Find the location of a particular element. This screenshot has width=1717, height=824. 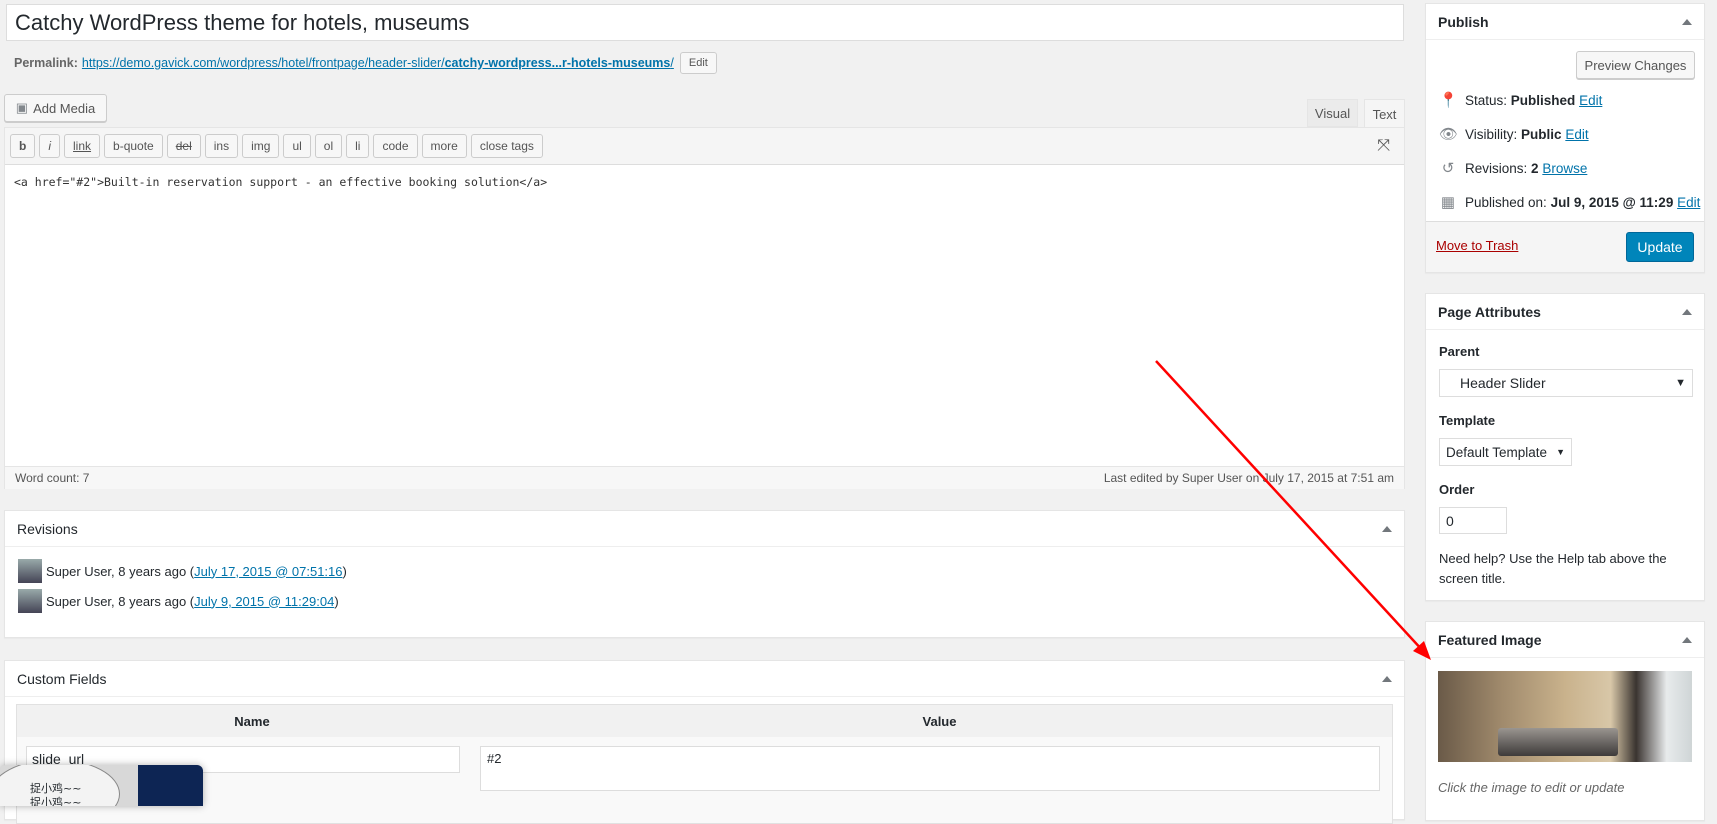

annotation-arrow is located at coordinates (1293, 510).